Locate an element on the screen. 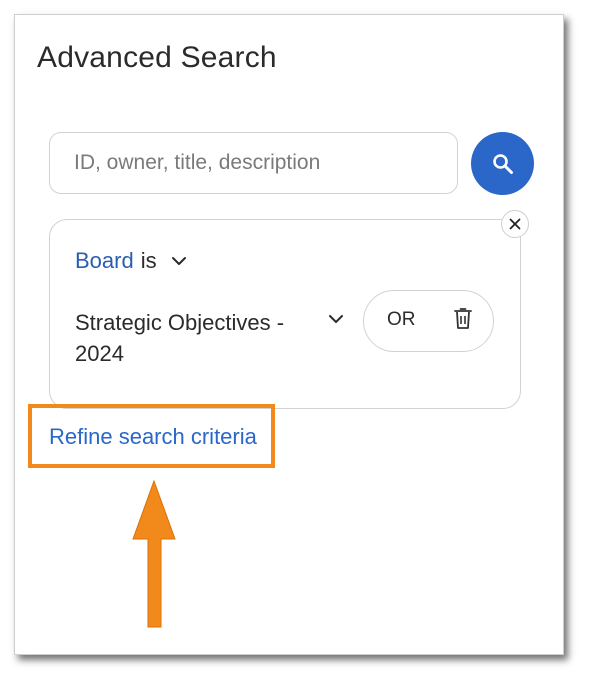  value-dropdown-toggle is located at coordinates (336, 320).